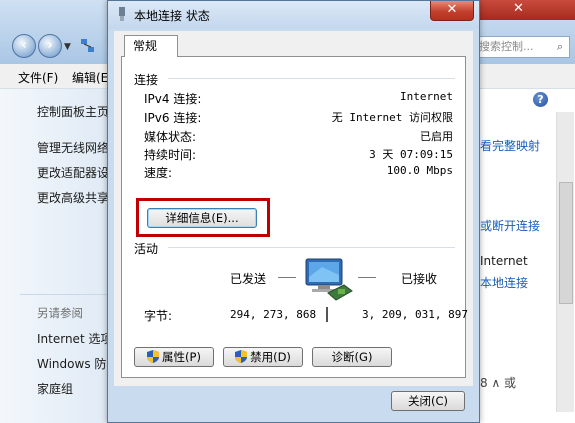 The width and height of the screenshot is (575, 423). Describe the element at coordinates (510, 225) in the screenshot. I see `right-link-disconnect: 或断开连接` at that location.